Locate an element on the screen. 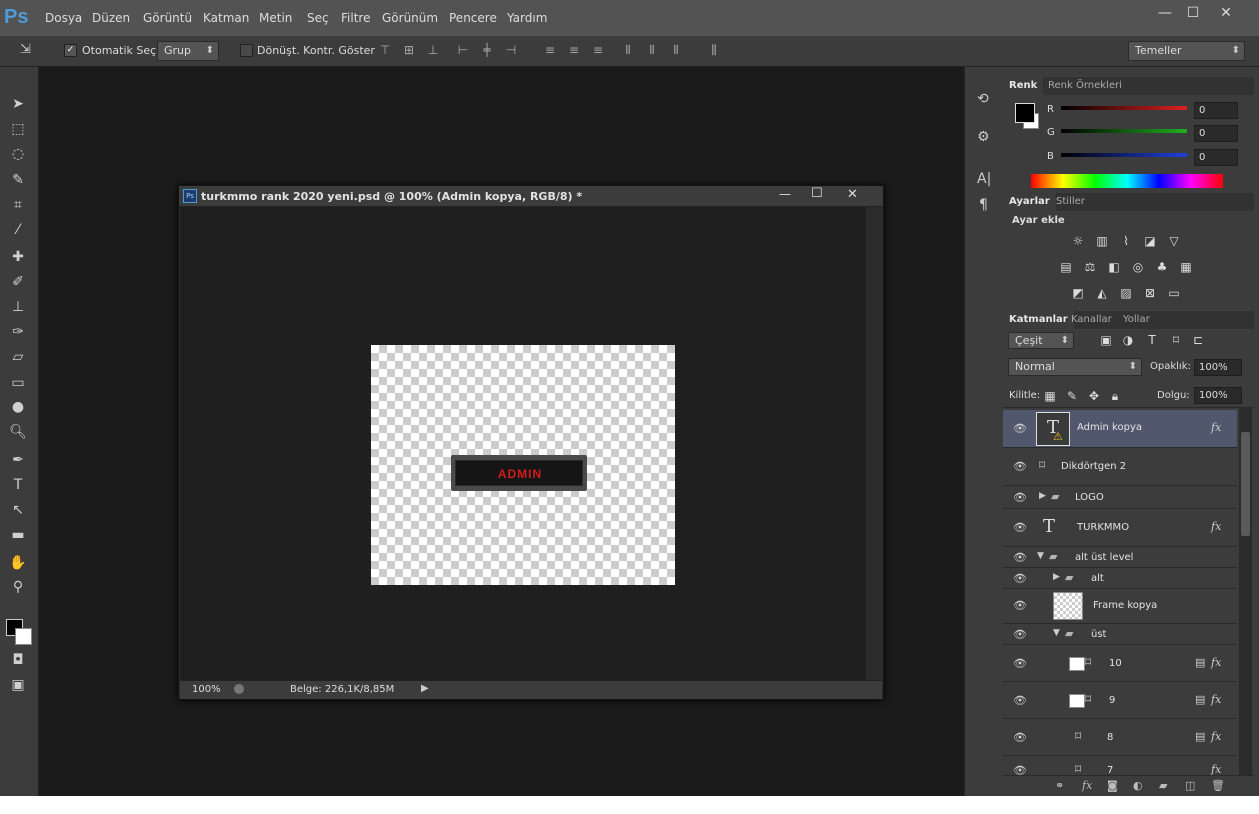 Image resolution: width=1259 pixels, height=814 pixels. g-value: 0 is located at coordinates (1216, 133).